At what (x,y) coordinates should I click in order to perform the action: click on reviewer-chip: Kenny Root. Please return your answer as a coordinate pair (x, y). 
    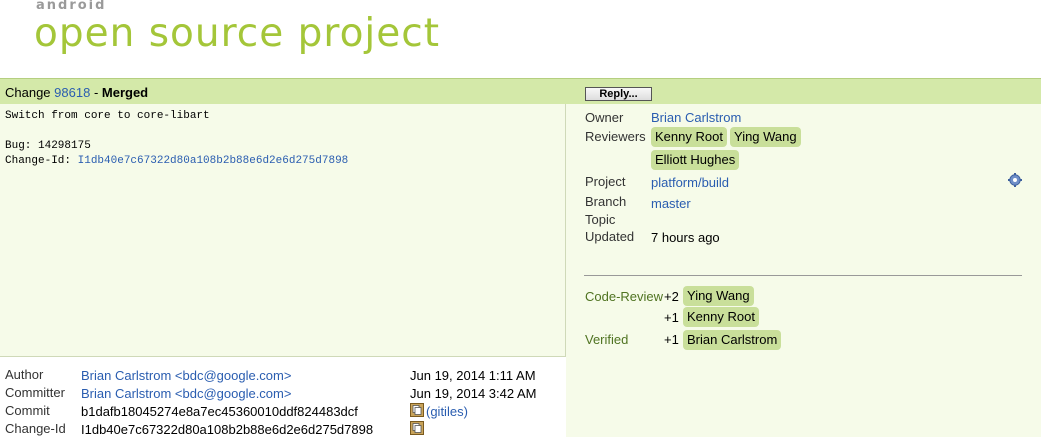
    Looking at the image, I should click on (689, 137).